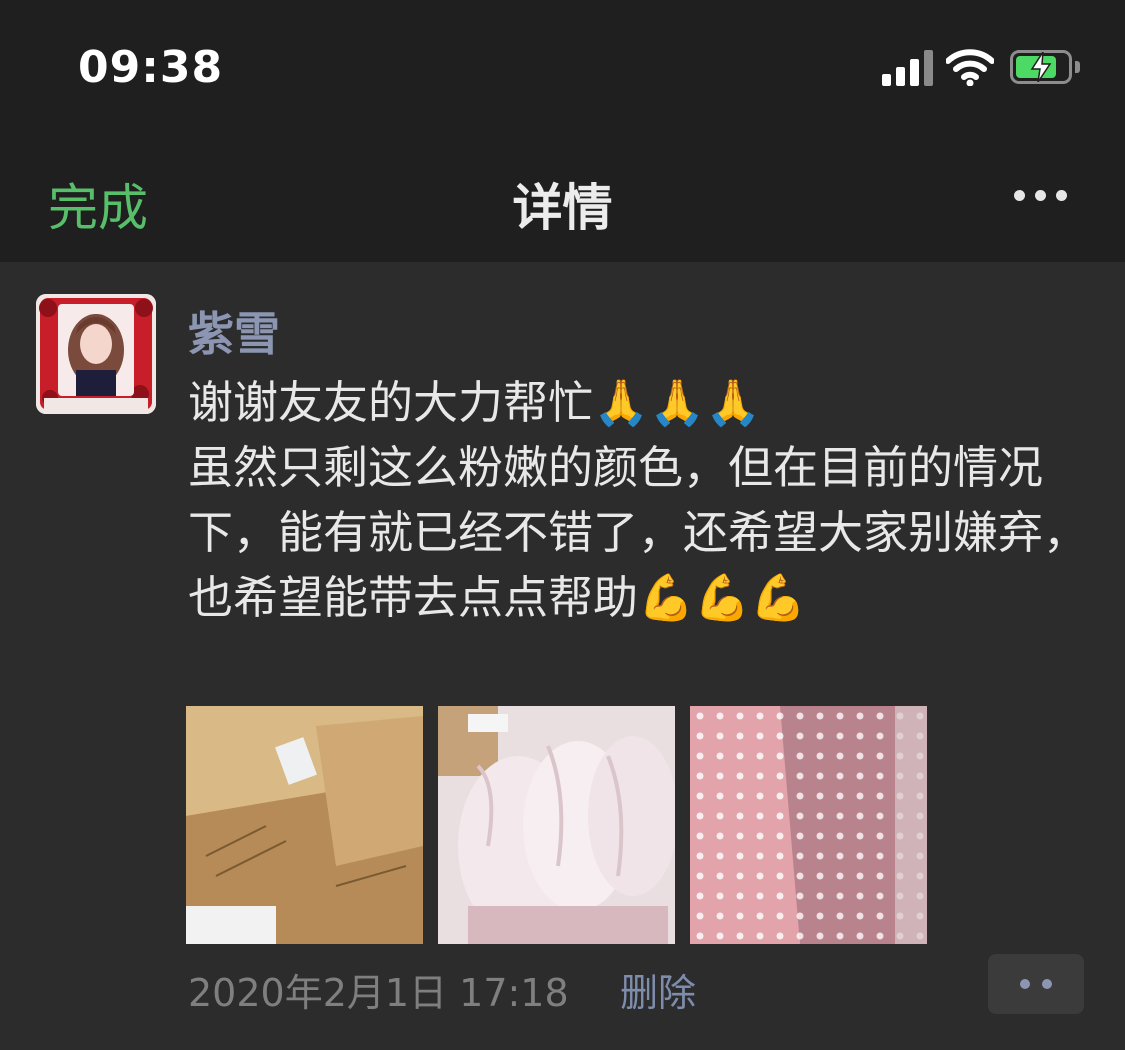  What do you see at coordinates (908, 68) in the screenshot?
I see `signal-icon` at bounding box center [908, 68].